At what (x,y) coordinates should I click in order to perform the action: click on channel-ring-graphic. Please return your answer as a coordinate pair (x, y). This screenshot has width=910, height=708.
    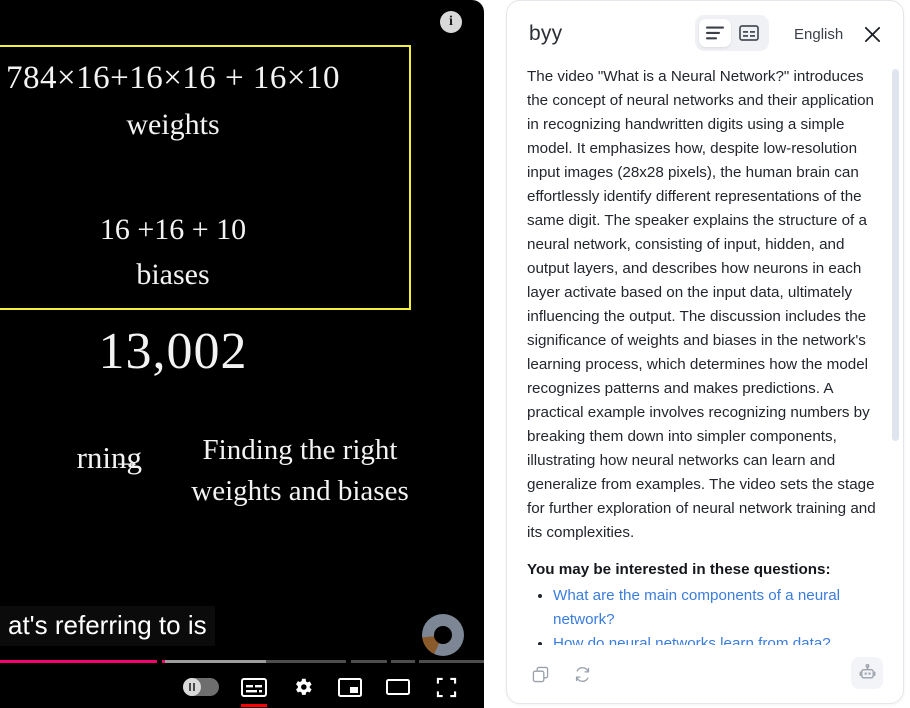
    Looking at the image, I should click on (443, 635).